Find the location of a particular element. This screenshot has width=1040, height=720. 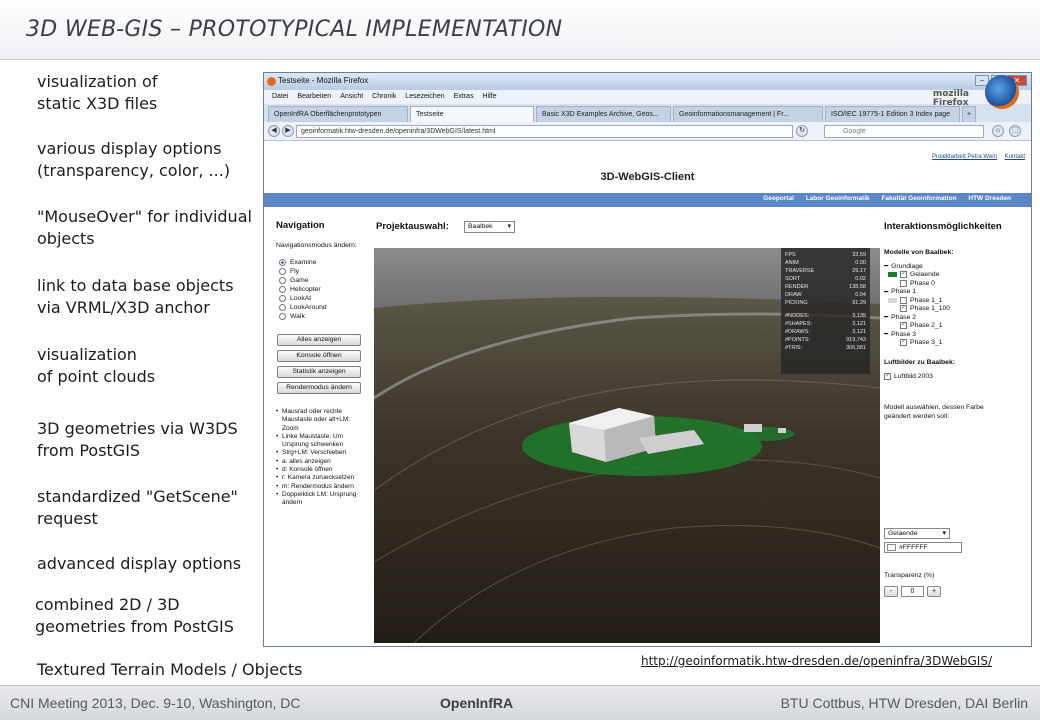

radio-walk is located at coordinates (282, 316).